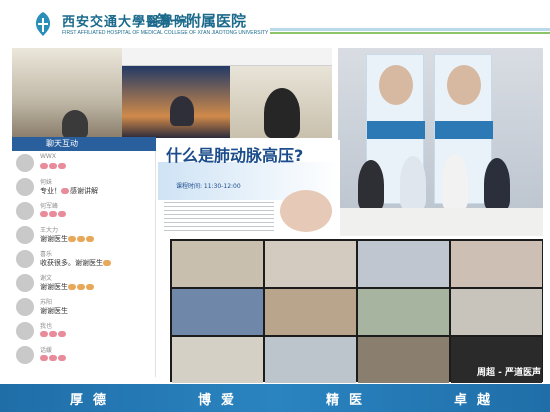 This screenshot has height=412, width=550. I want to click on chat-message: 话媛, so click(85, 357).